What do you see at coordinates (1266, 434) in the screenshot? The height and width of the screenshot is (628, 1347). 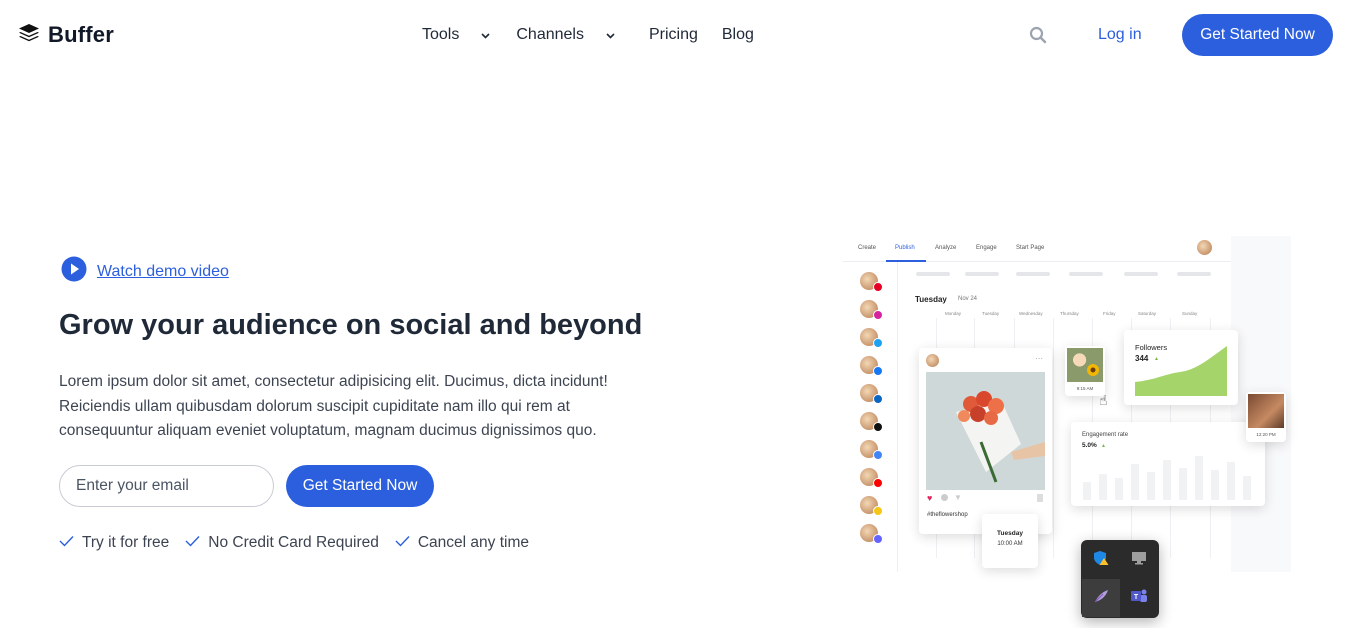 I see `thumbnail-time: 12:20 PM` at bounding box center [1266, 434].